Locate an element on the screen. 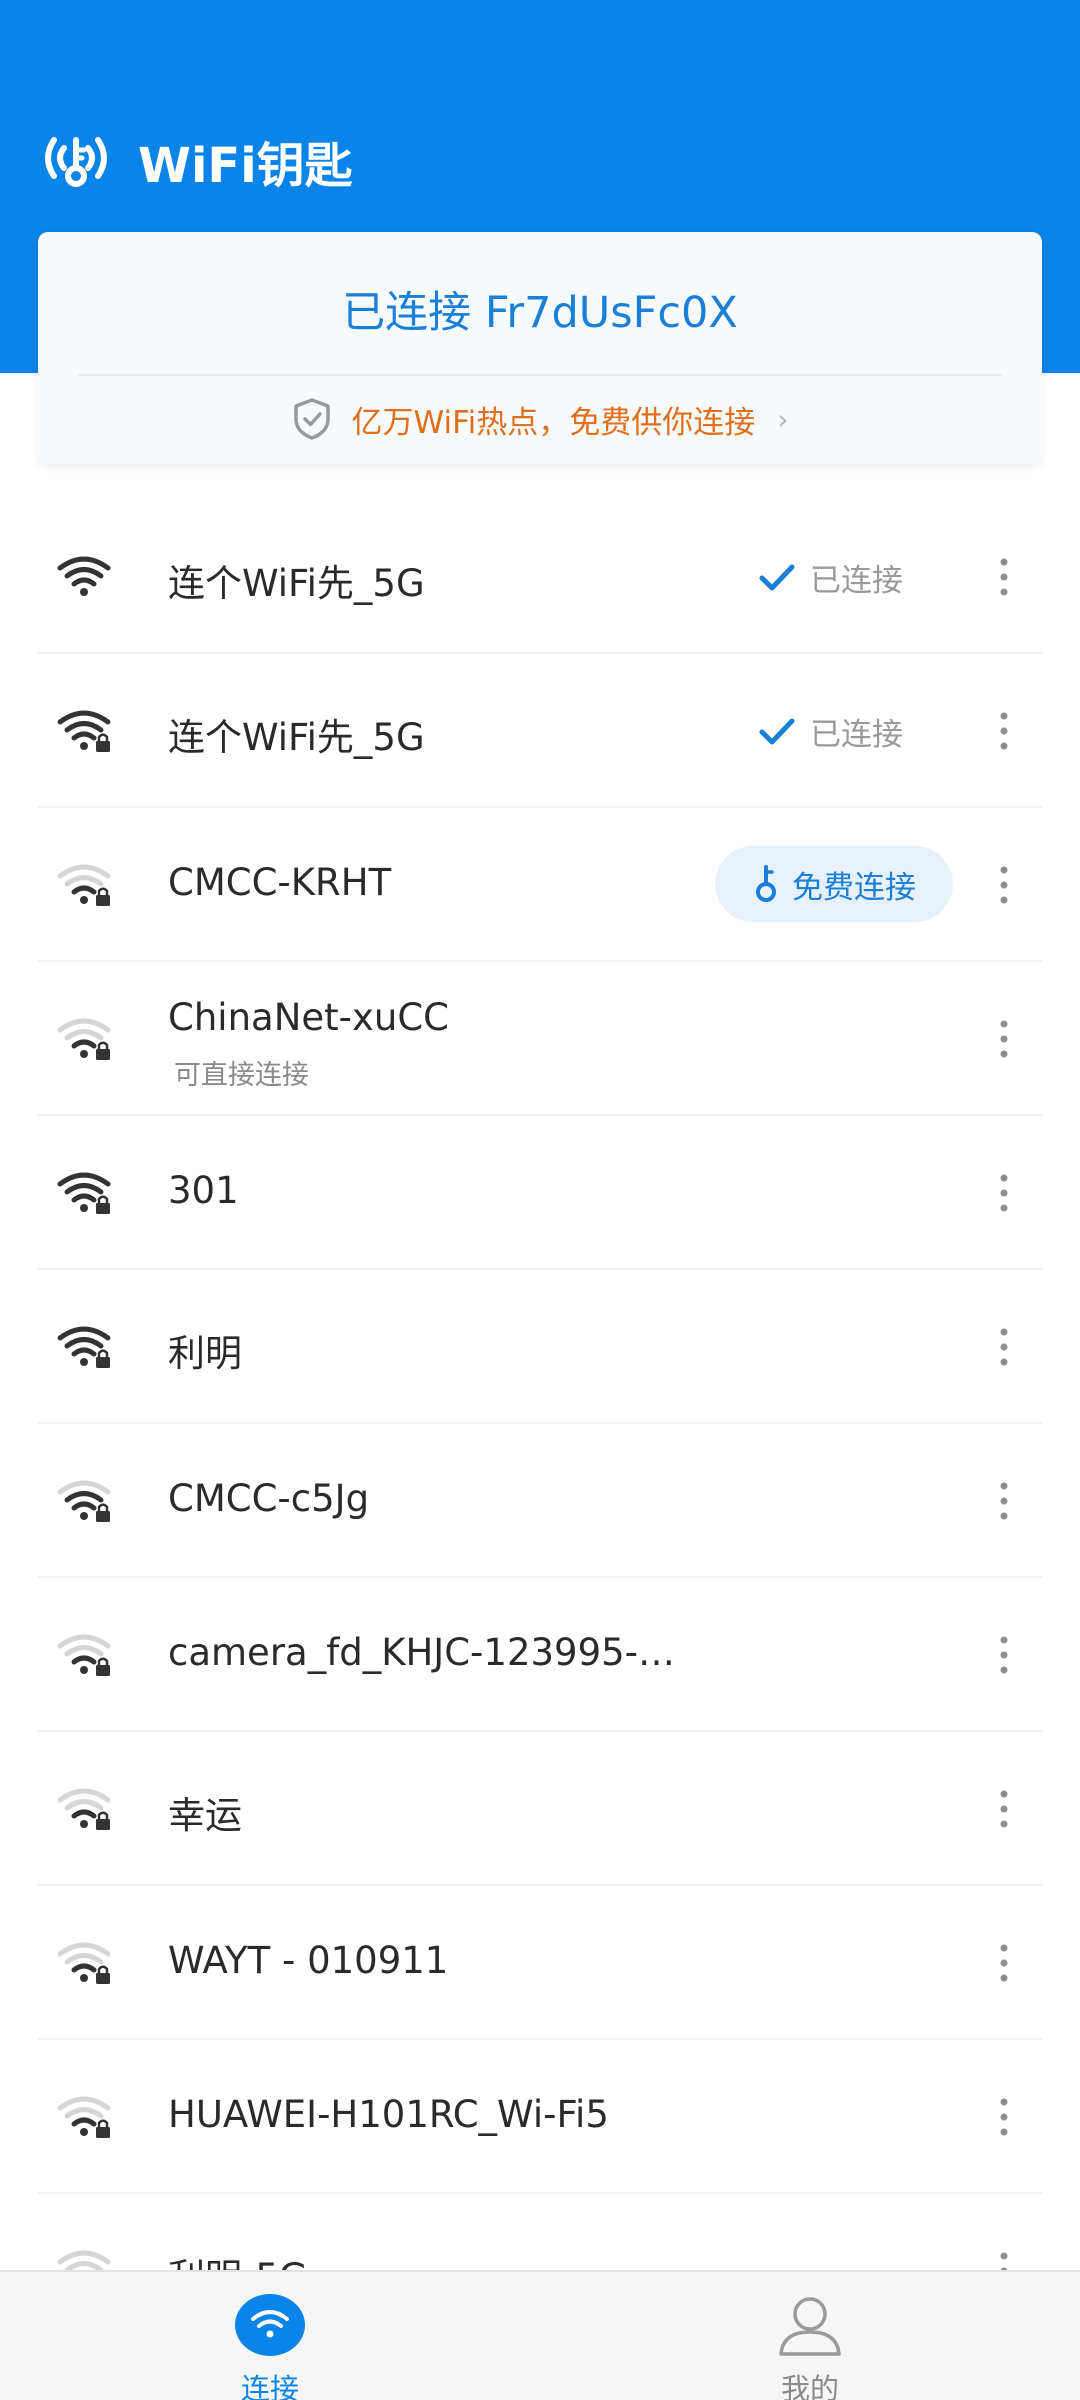 The width and height of the screenshot is (1080, 2400). wifi-ssid: ChinaNet-xuCC is located at coordinates (309, 1017).